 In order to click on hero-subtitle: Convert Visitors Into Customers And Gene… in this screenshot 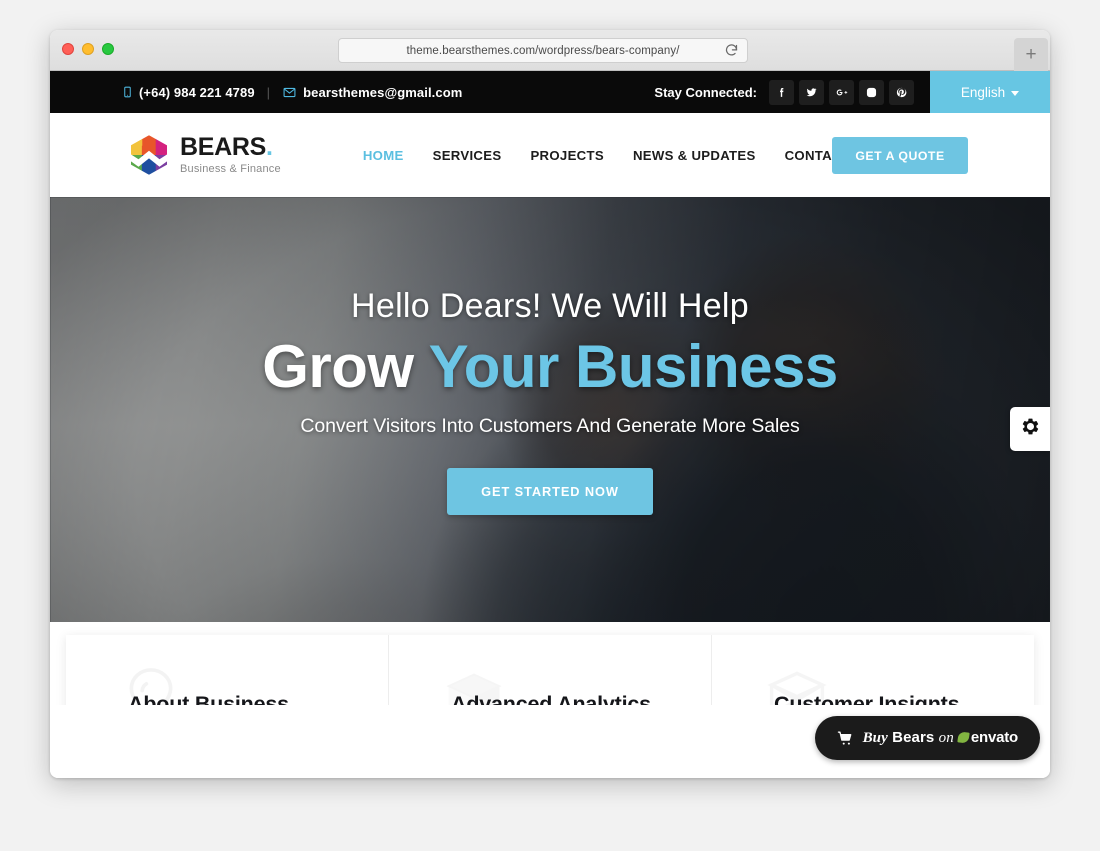, I will do `click(550, 426)`.